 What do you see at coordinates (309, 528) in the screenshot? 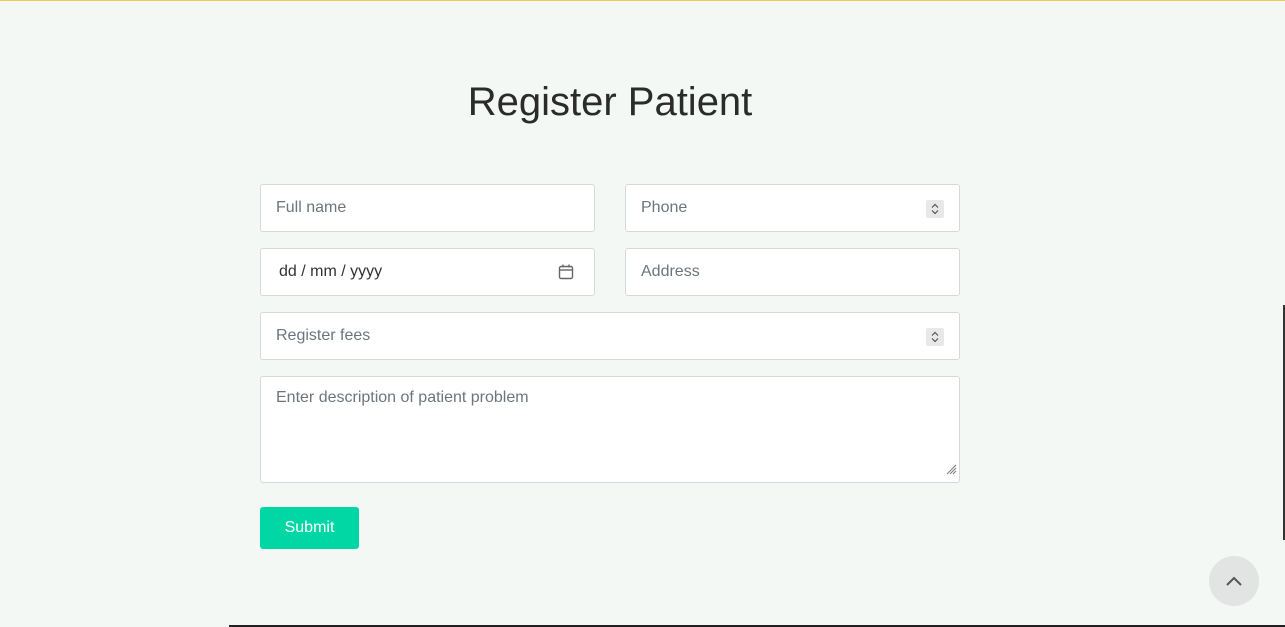
I see `submit-button: Submit` at bounding box center [309, 528].